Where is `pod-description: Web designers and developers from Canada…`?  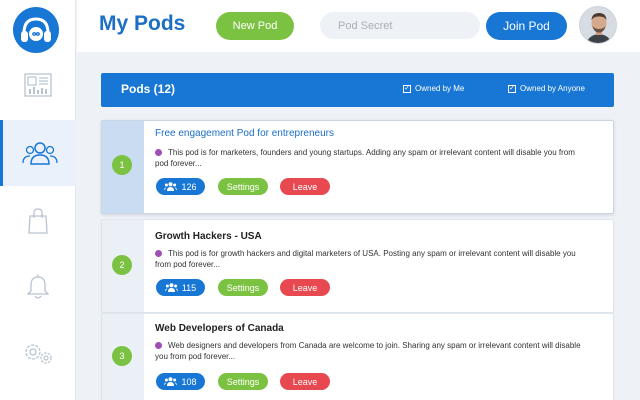 pod-description: Web designers and developers from Canada… is located at coordinates (370, 351).